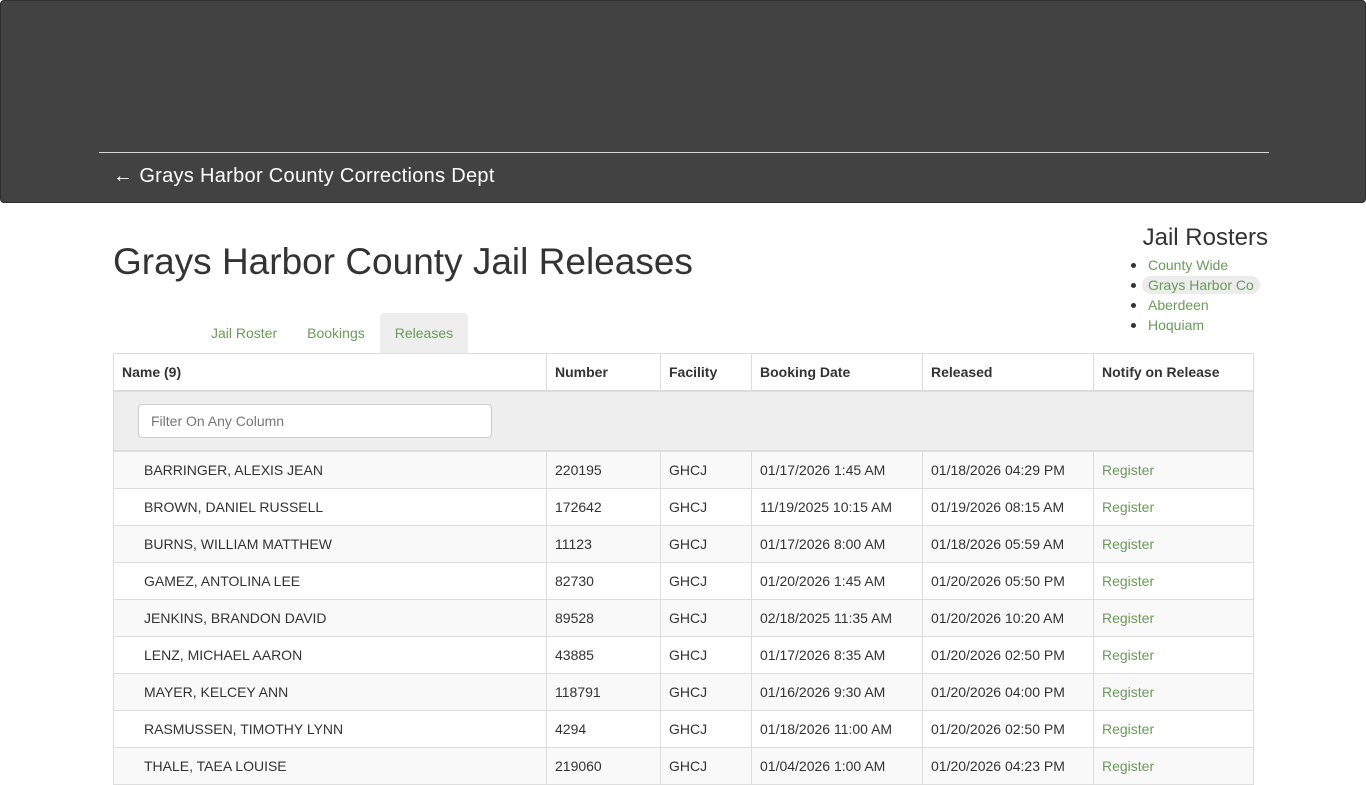 Image resolution: width=1366 pixels, height=785 pixels. What do you see at coordinates (1008, 581) in the screenshot?
I see `released-date-cell: 01/20/2026 05:50 PM` at bounding box center [1008, 581].